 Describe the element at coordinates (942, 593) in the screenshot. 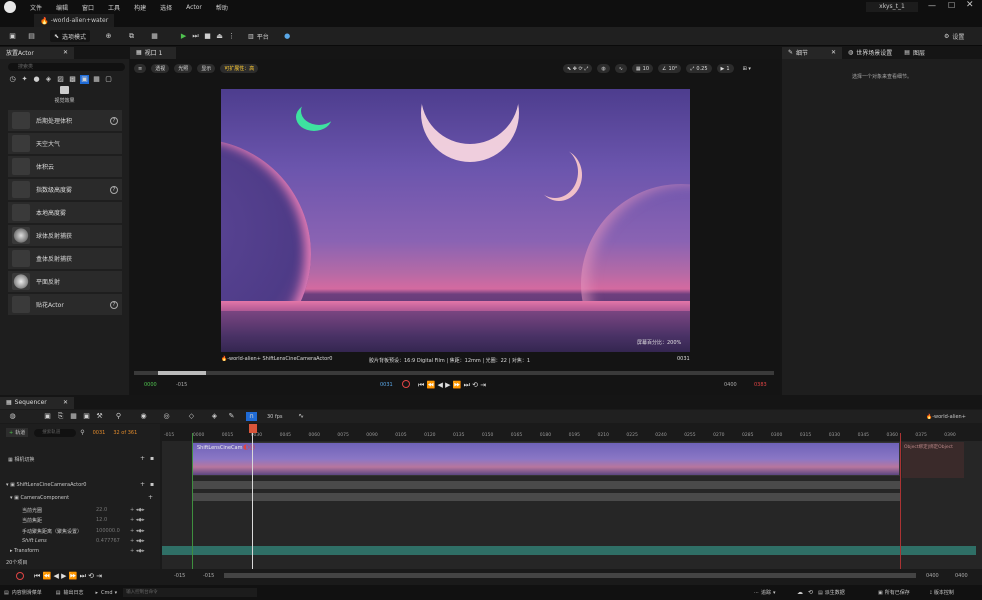

I see `source-control-button: ⟟ 版本控制` at that location.